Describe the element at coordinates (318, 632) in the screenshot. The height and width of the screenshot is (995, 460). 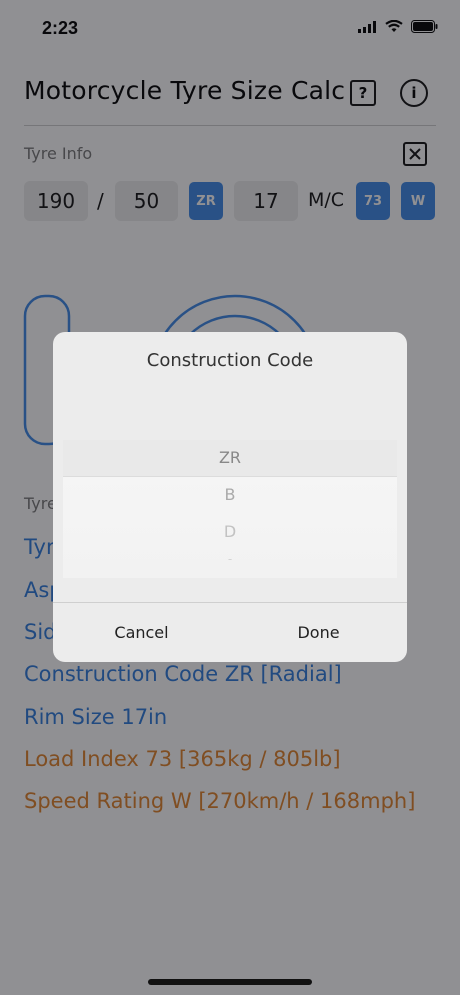
I see `done-button: Done` at that location.